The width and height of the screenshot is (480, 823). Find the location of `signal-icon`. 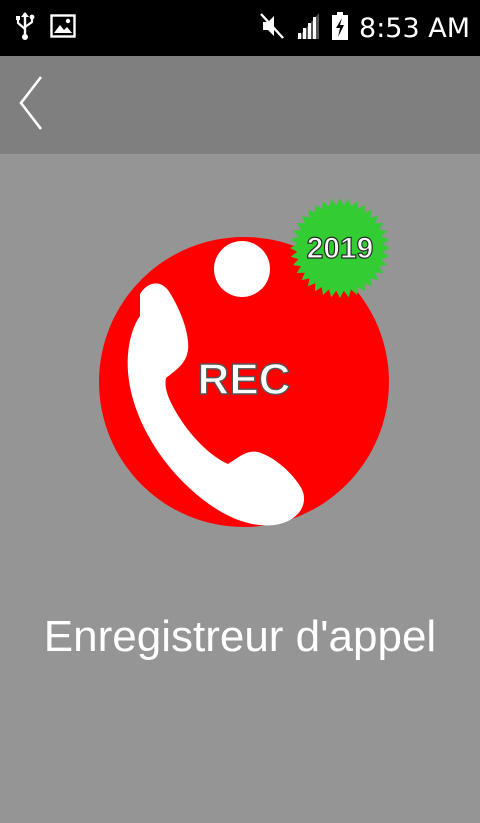

signal-icon is located at coordinates (308, 28).